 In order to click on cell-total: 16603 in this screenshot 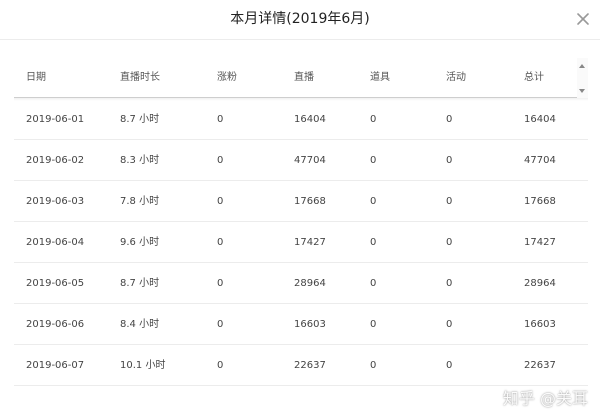, I will do `click(540, 324)`.